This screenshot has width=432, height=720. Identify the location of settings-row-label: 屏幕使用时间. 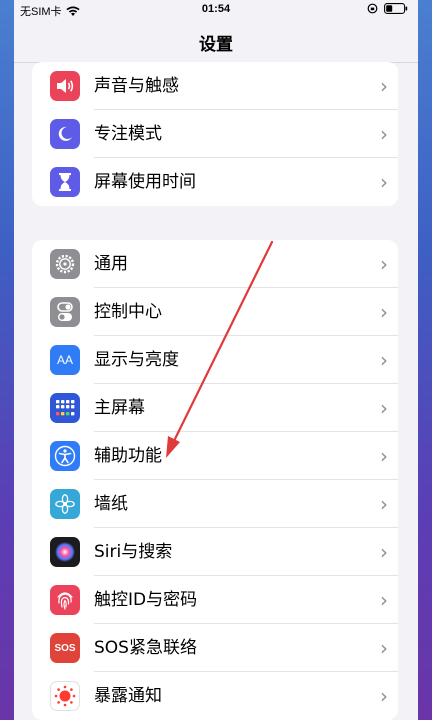
(145, 182).